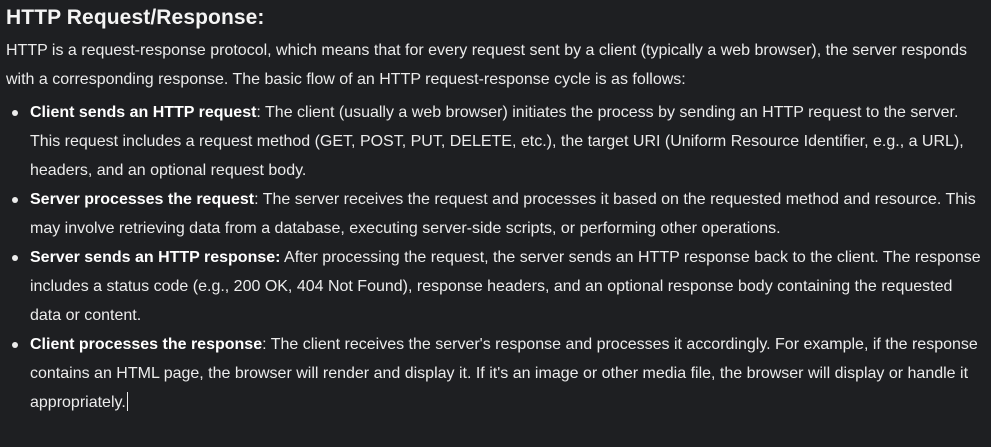  What do you see at coordinates (135, 17) in the screenshot?
I see `section-heading: HTTP Request/Response:` at bounding box center [135, 17].